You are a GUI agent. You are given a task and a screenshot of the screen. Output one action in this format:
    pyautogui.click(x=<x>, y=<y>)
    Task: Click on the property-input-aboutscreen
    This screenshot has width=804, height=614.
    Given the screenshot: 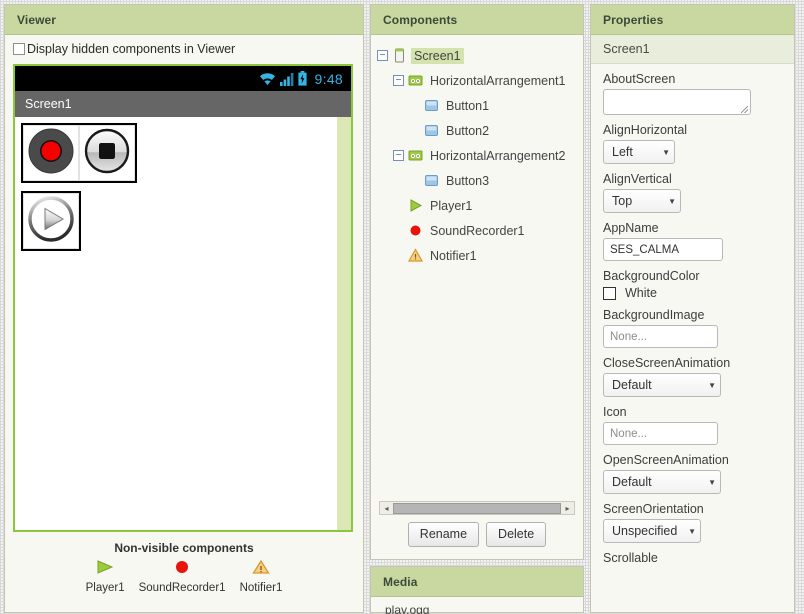 What is the action you would take?
    pyautogui.click(x=677, y=102)
    